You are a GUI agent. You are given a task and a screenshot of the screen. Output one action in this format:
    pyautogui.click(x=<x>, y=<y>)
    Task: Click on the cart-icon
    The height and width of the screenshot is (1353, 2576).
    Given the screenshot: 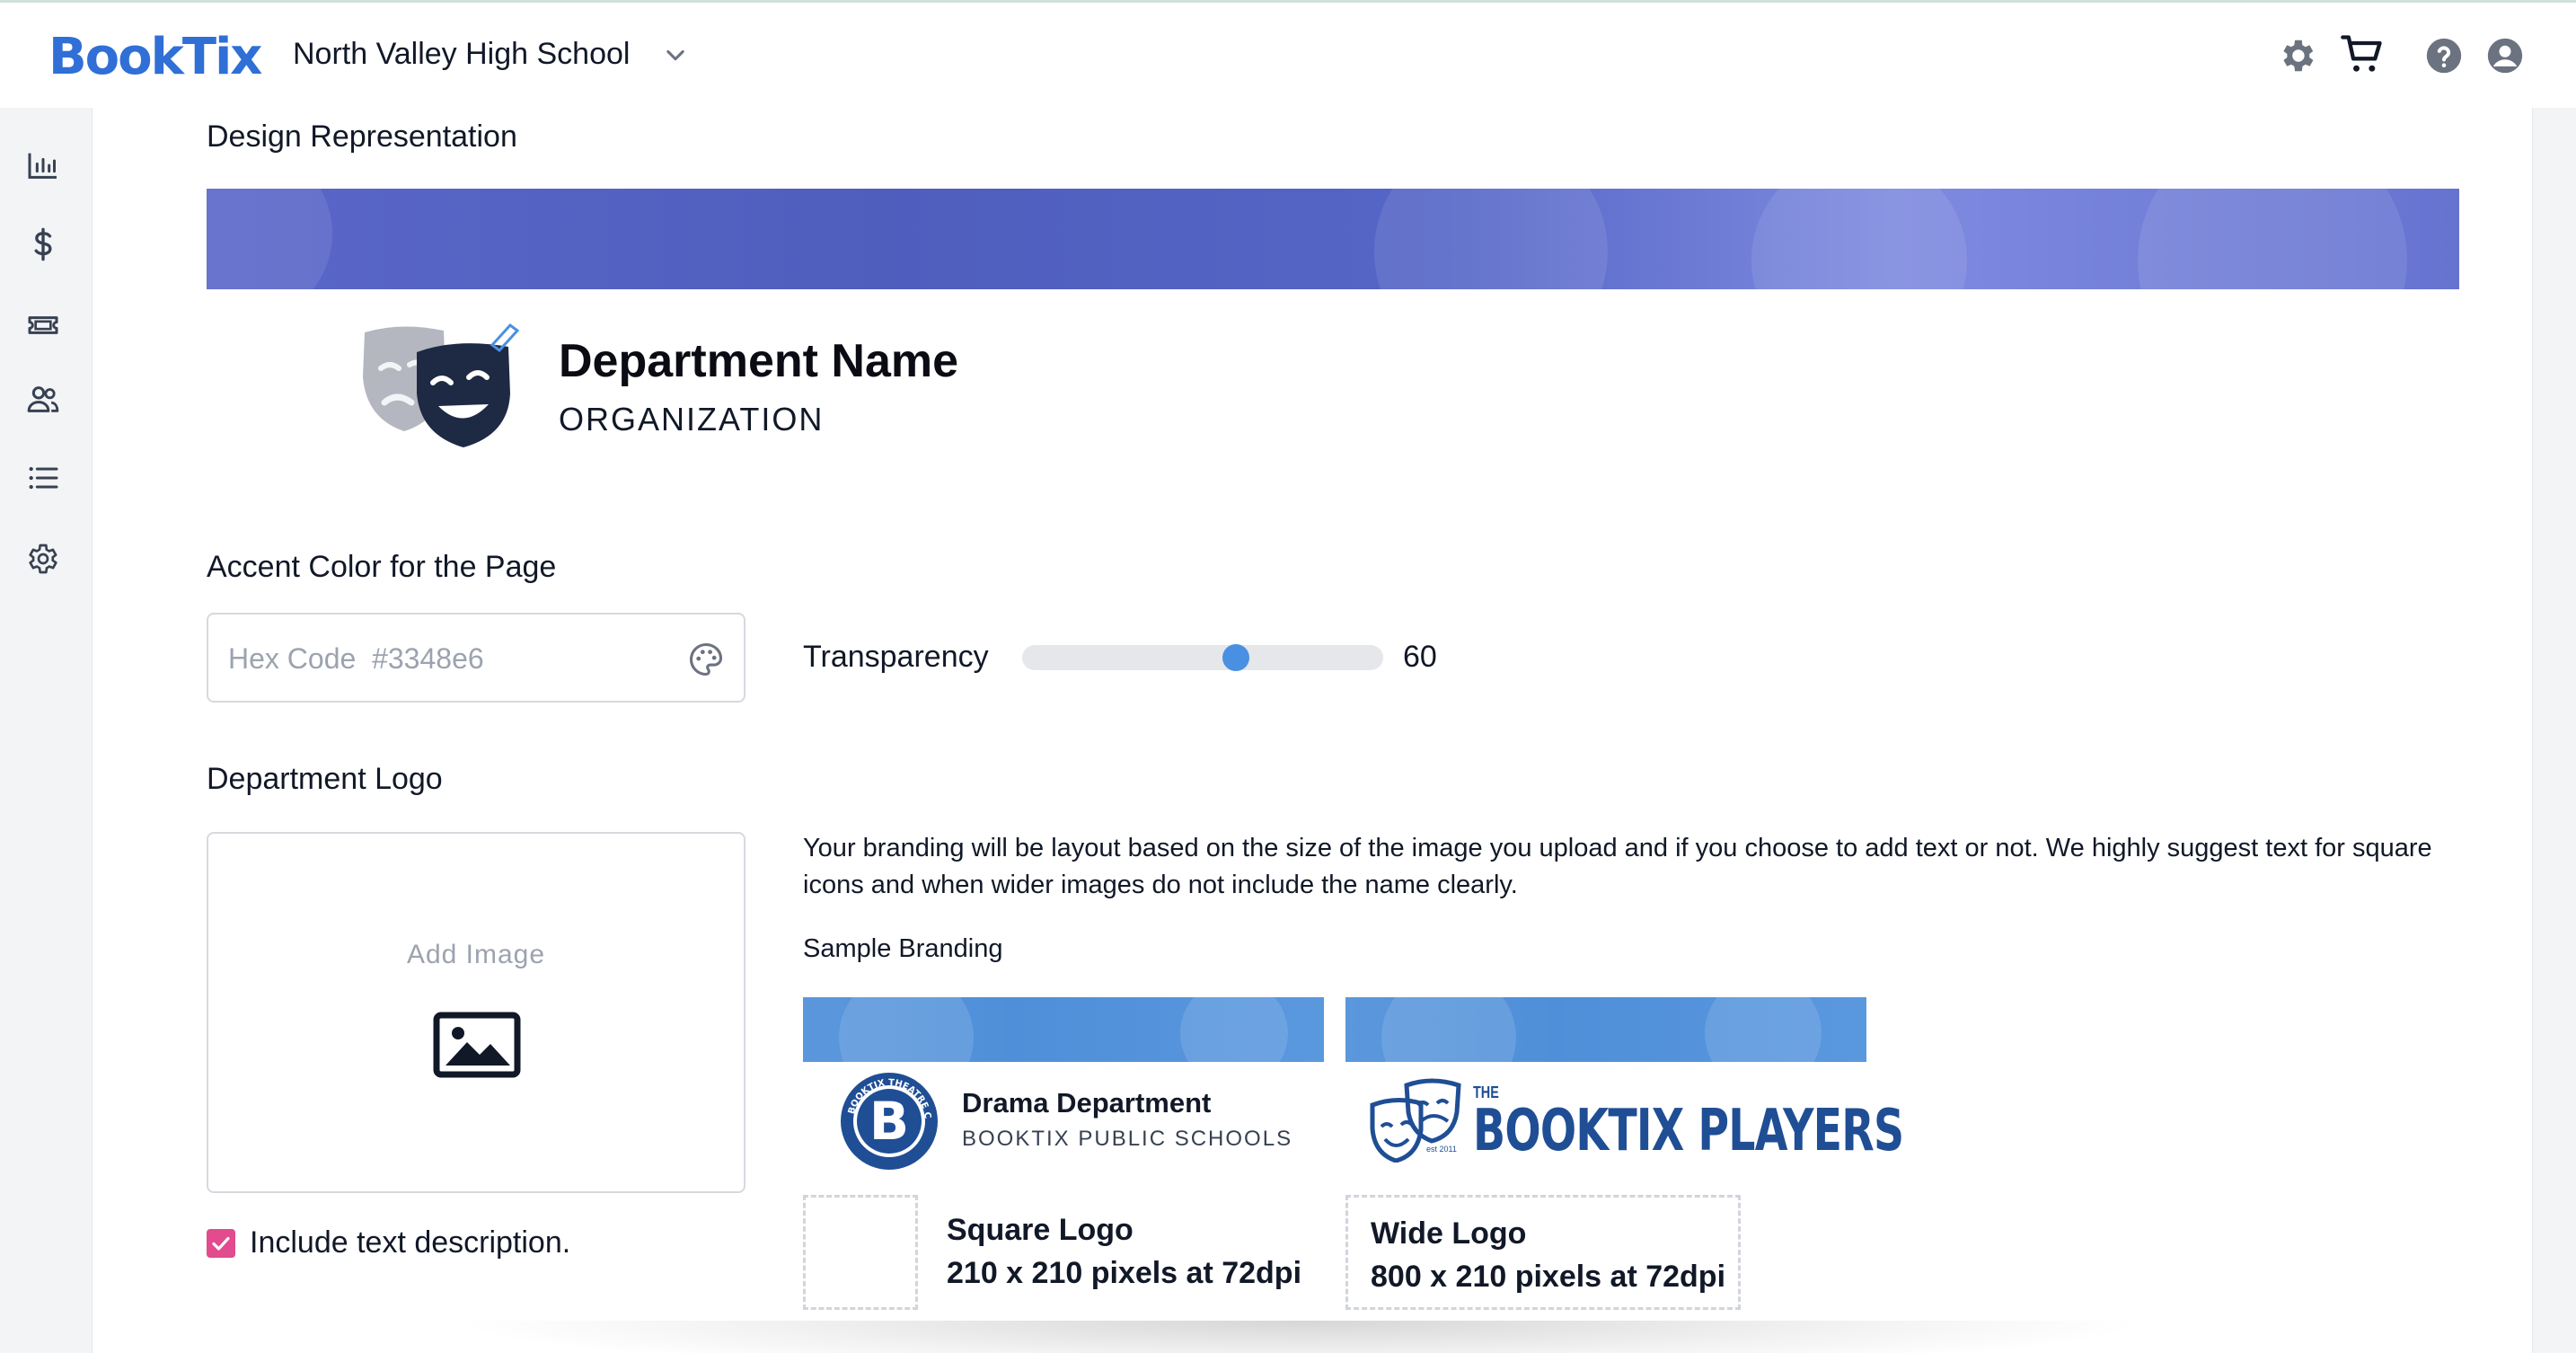 What is the action you would take?
    pyautogui.click(x=2362, y=54)
    